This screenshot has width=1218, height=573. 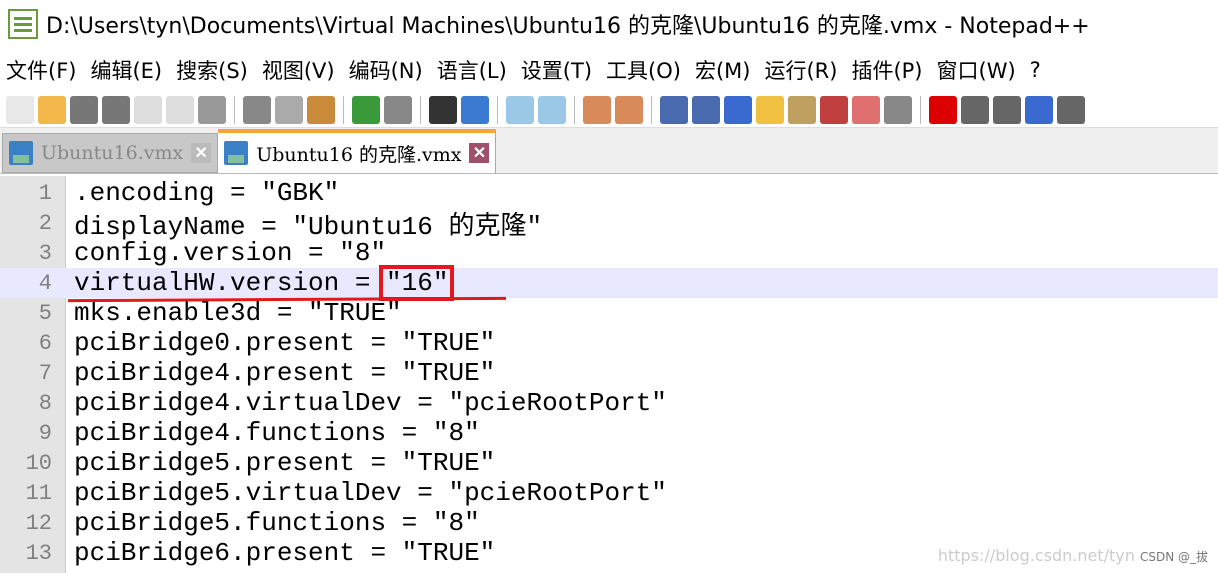 I want to click on line-text: pciBridge4.virtualDev = "pcieRootPort", so click(x=370, y=403).